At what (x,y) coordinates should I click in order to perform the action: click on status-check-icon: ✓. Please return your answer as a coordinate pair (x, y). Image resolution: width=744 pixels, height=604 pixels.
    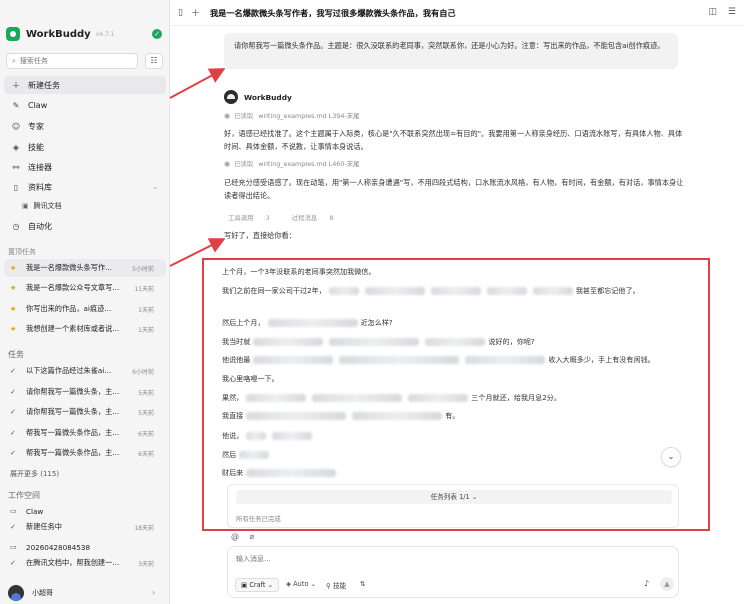
    Looking at the image, I should click on (157, 34).